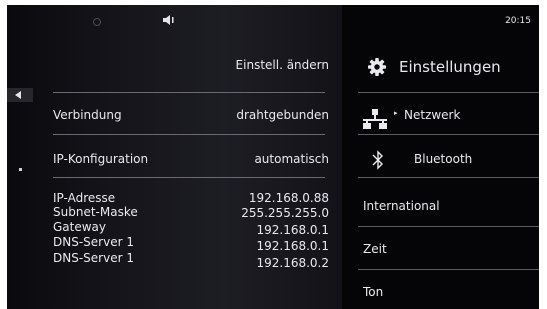  Describe the element at coordinates (373, 292) in the screenshot. I see `menu-item-sound: Ton` at that location.